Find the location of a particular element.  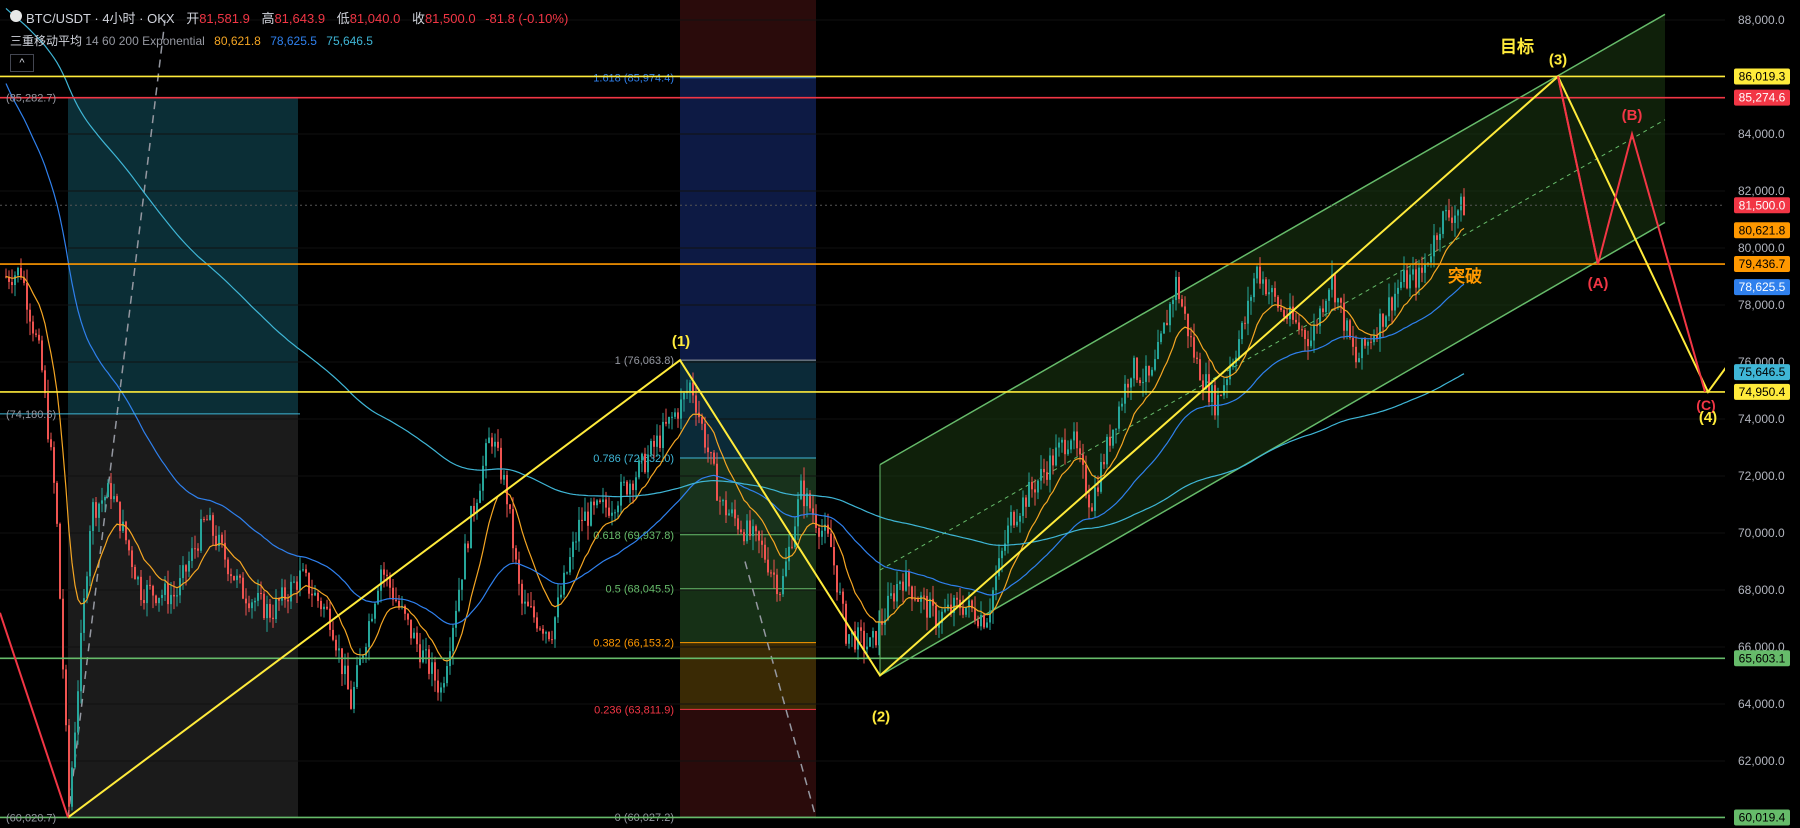

left-level-label: (60,020.7) is located at coordinates (31, 818).